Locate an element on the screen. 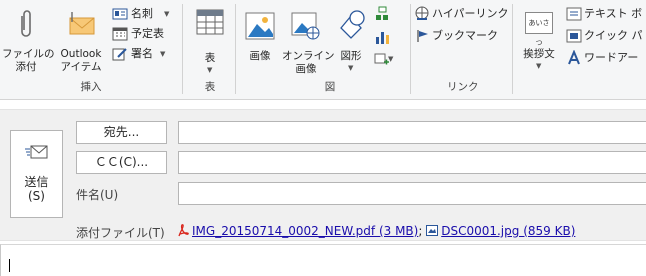 This screenshot has height=276, width=646. send-button: 送信 (S) is located at coordinates (36, 174).